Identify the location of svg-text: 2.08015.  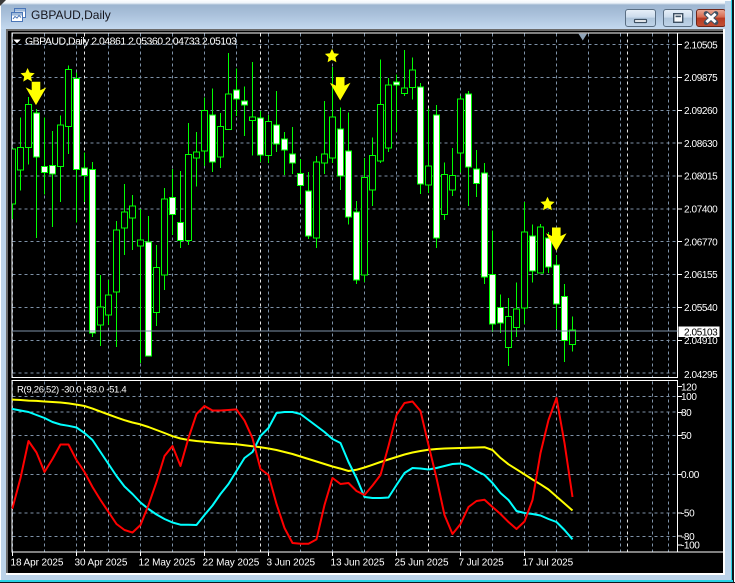
(701, 177).